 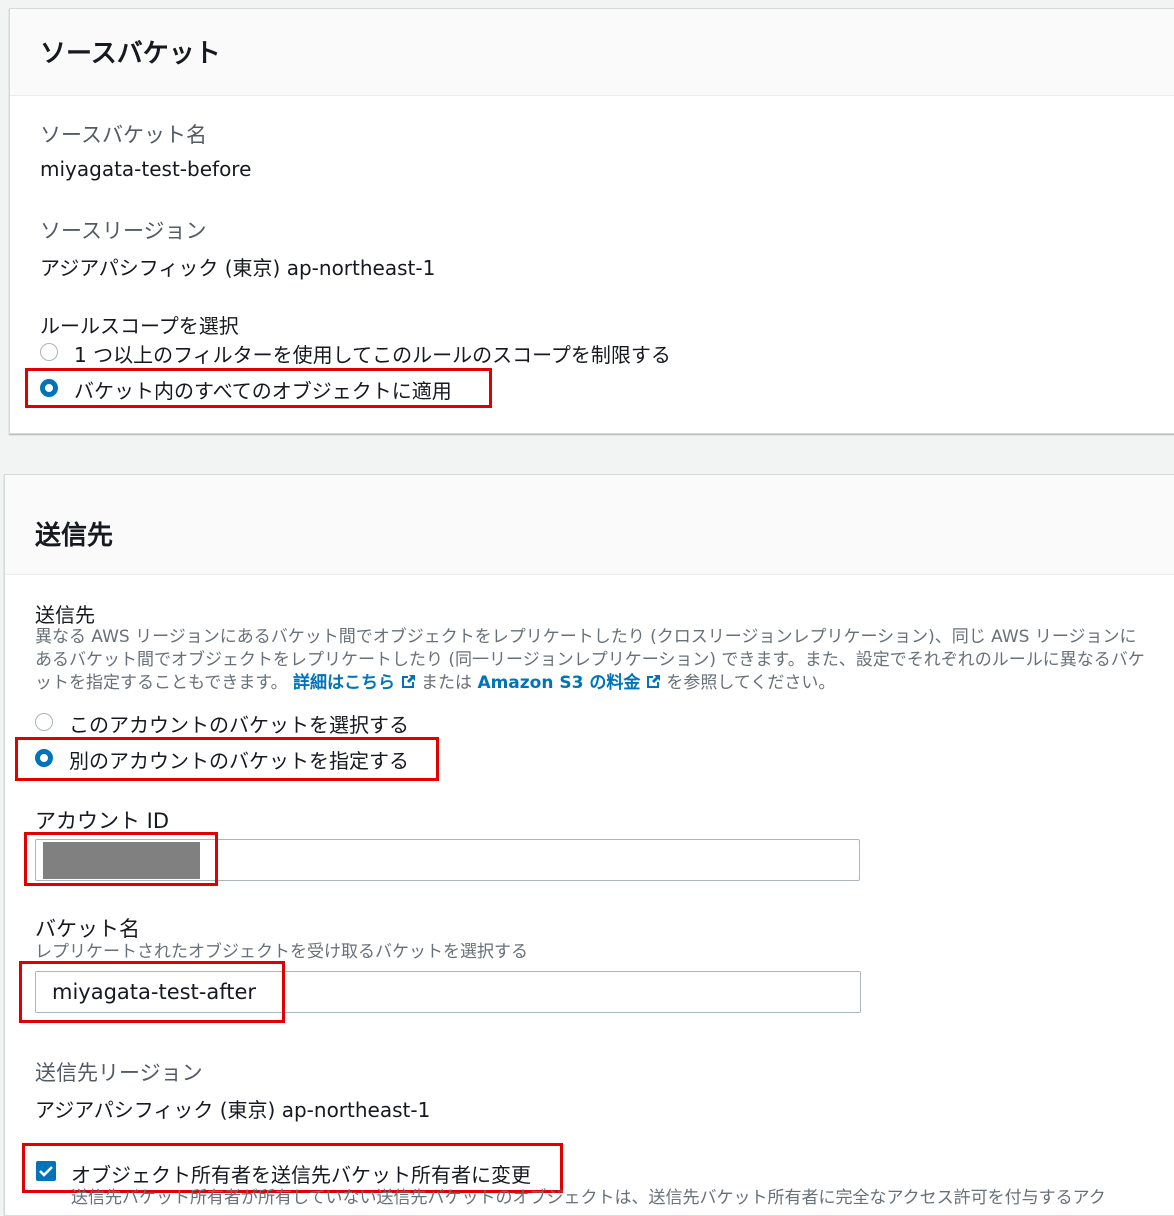 What do you see at coordinates (87, 929) in the screenshot?
I see `bucket-name-label: バケット名` at bounding box center [87, 929].